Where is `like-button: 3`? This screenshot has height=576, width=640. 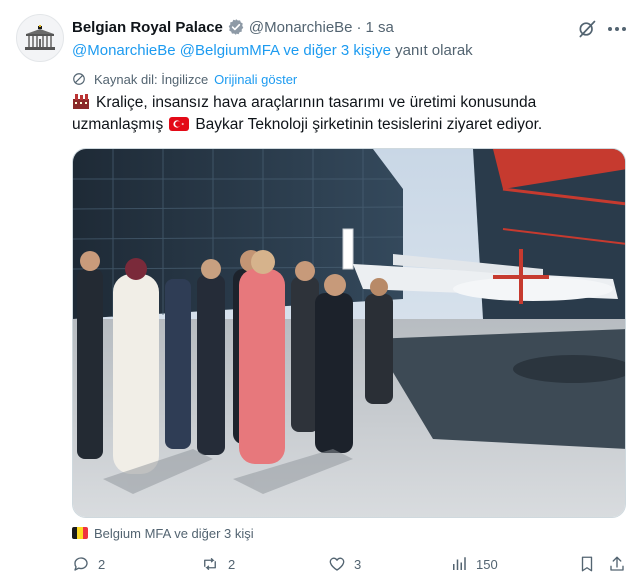 like-button: 3 is located at coordinates (344, 564).